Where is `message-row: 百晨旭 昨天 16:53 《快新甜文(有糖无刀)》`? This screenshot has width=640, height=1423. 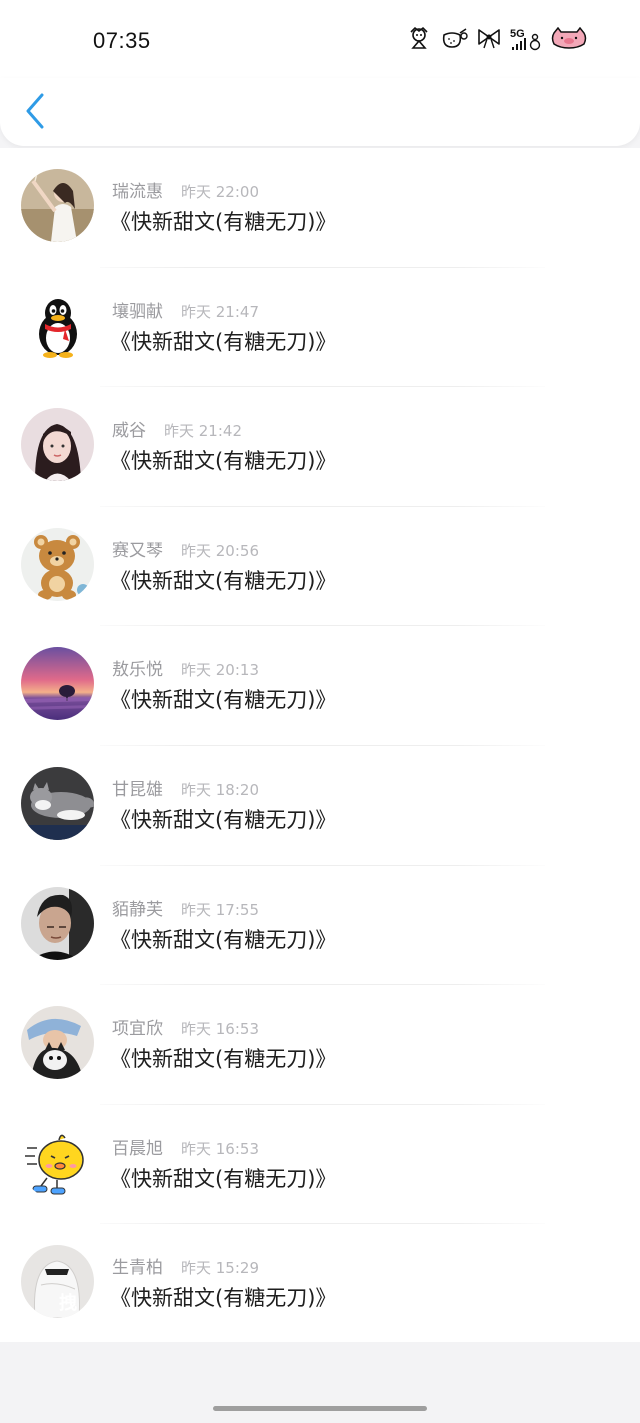
message-row: 百晨旭 昨天 16:53 《快新甜文(有糖无刀)》 is located at coordinates (320, 1165).